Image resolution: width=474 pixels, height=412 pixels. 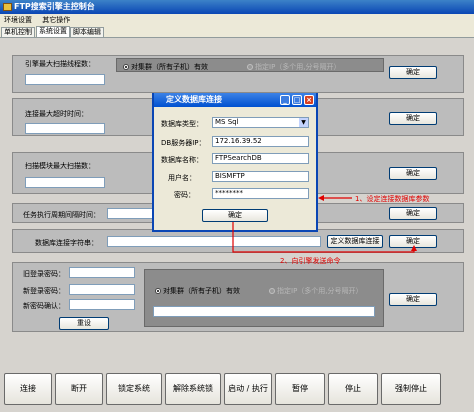 I want to click on tab-system-settings: 系统设置, so click(x=53, y=31).